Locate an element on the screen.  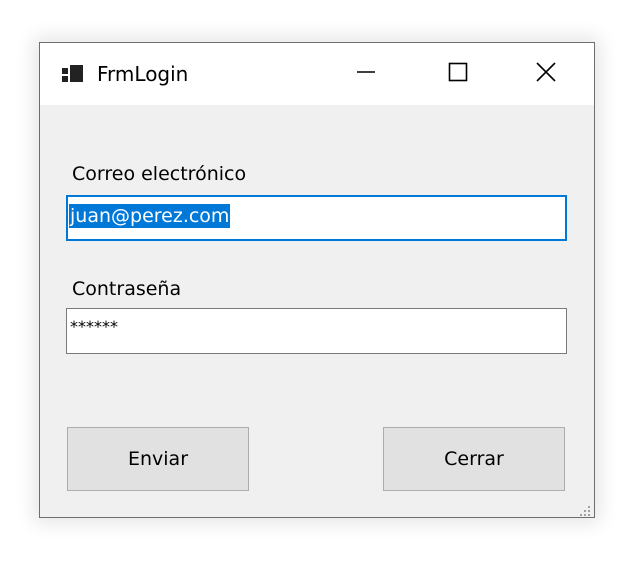
password-field: ****** is located at coordinates (316, 331).